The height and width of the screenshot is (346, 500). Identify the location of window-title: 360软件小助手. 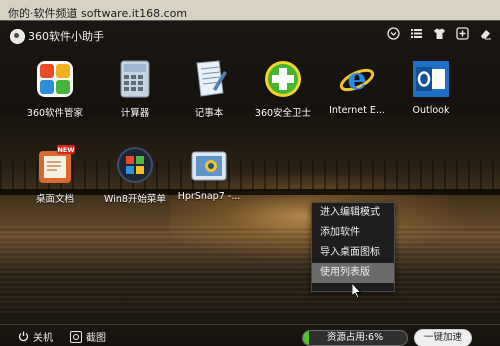
(66, 36).